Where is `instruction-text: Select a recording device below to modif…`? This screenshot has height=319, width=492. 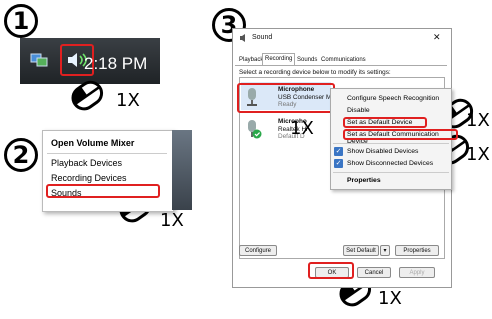
instruction-text: Select a recording device below to modif… is located at coordinates (315, 72).